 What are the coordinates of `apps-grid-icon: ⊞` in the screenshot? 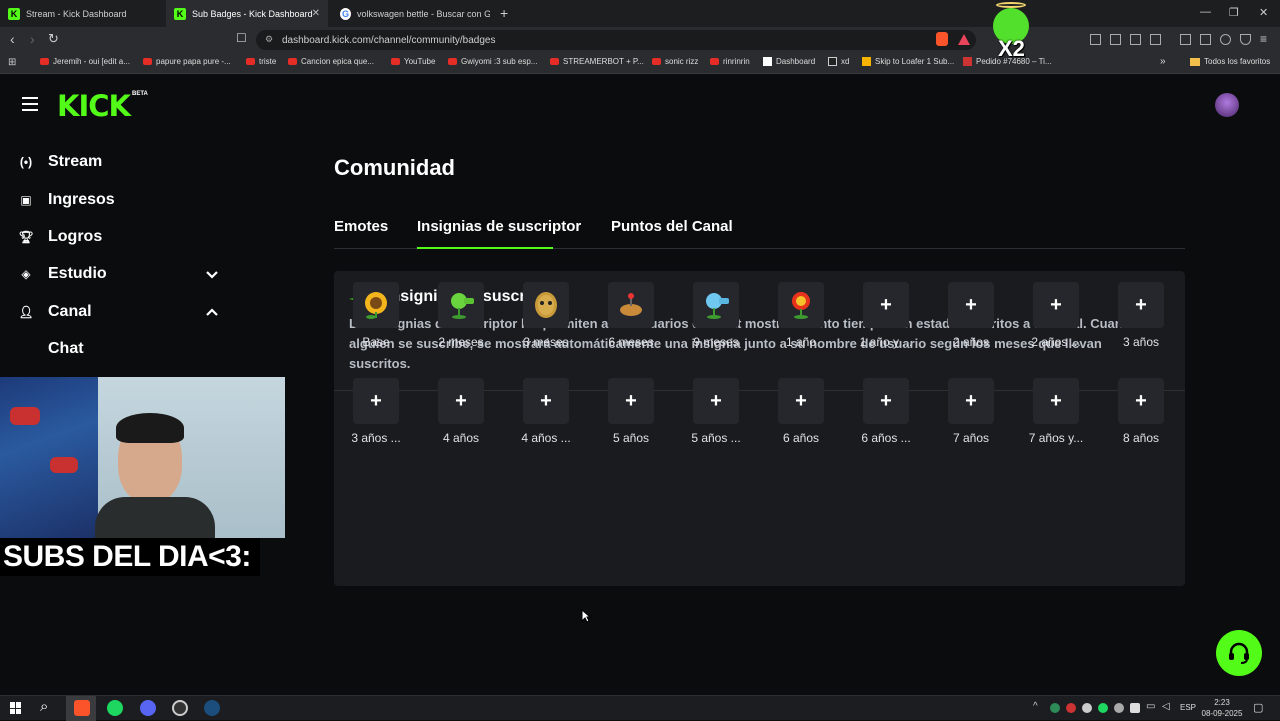 It's located at (12, 62).